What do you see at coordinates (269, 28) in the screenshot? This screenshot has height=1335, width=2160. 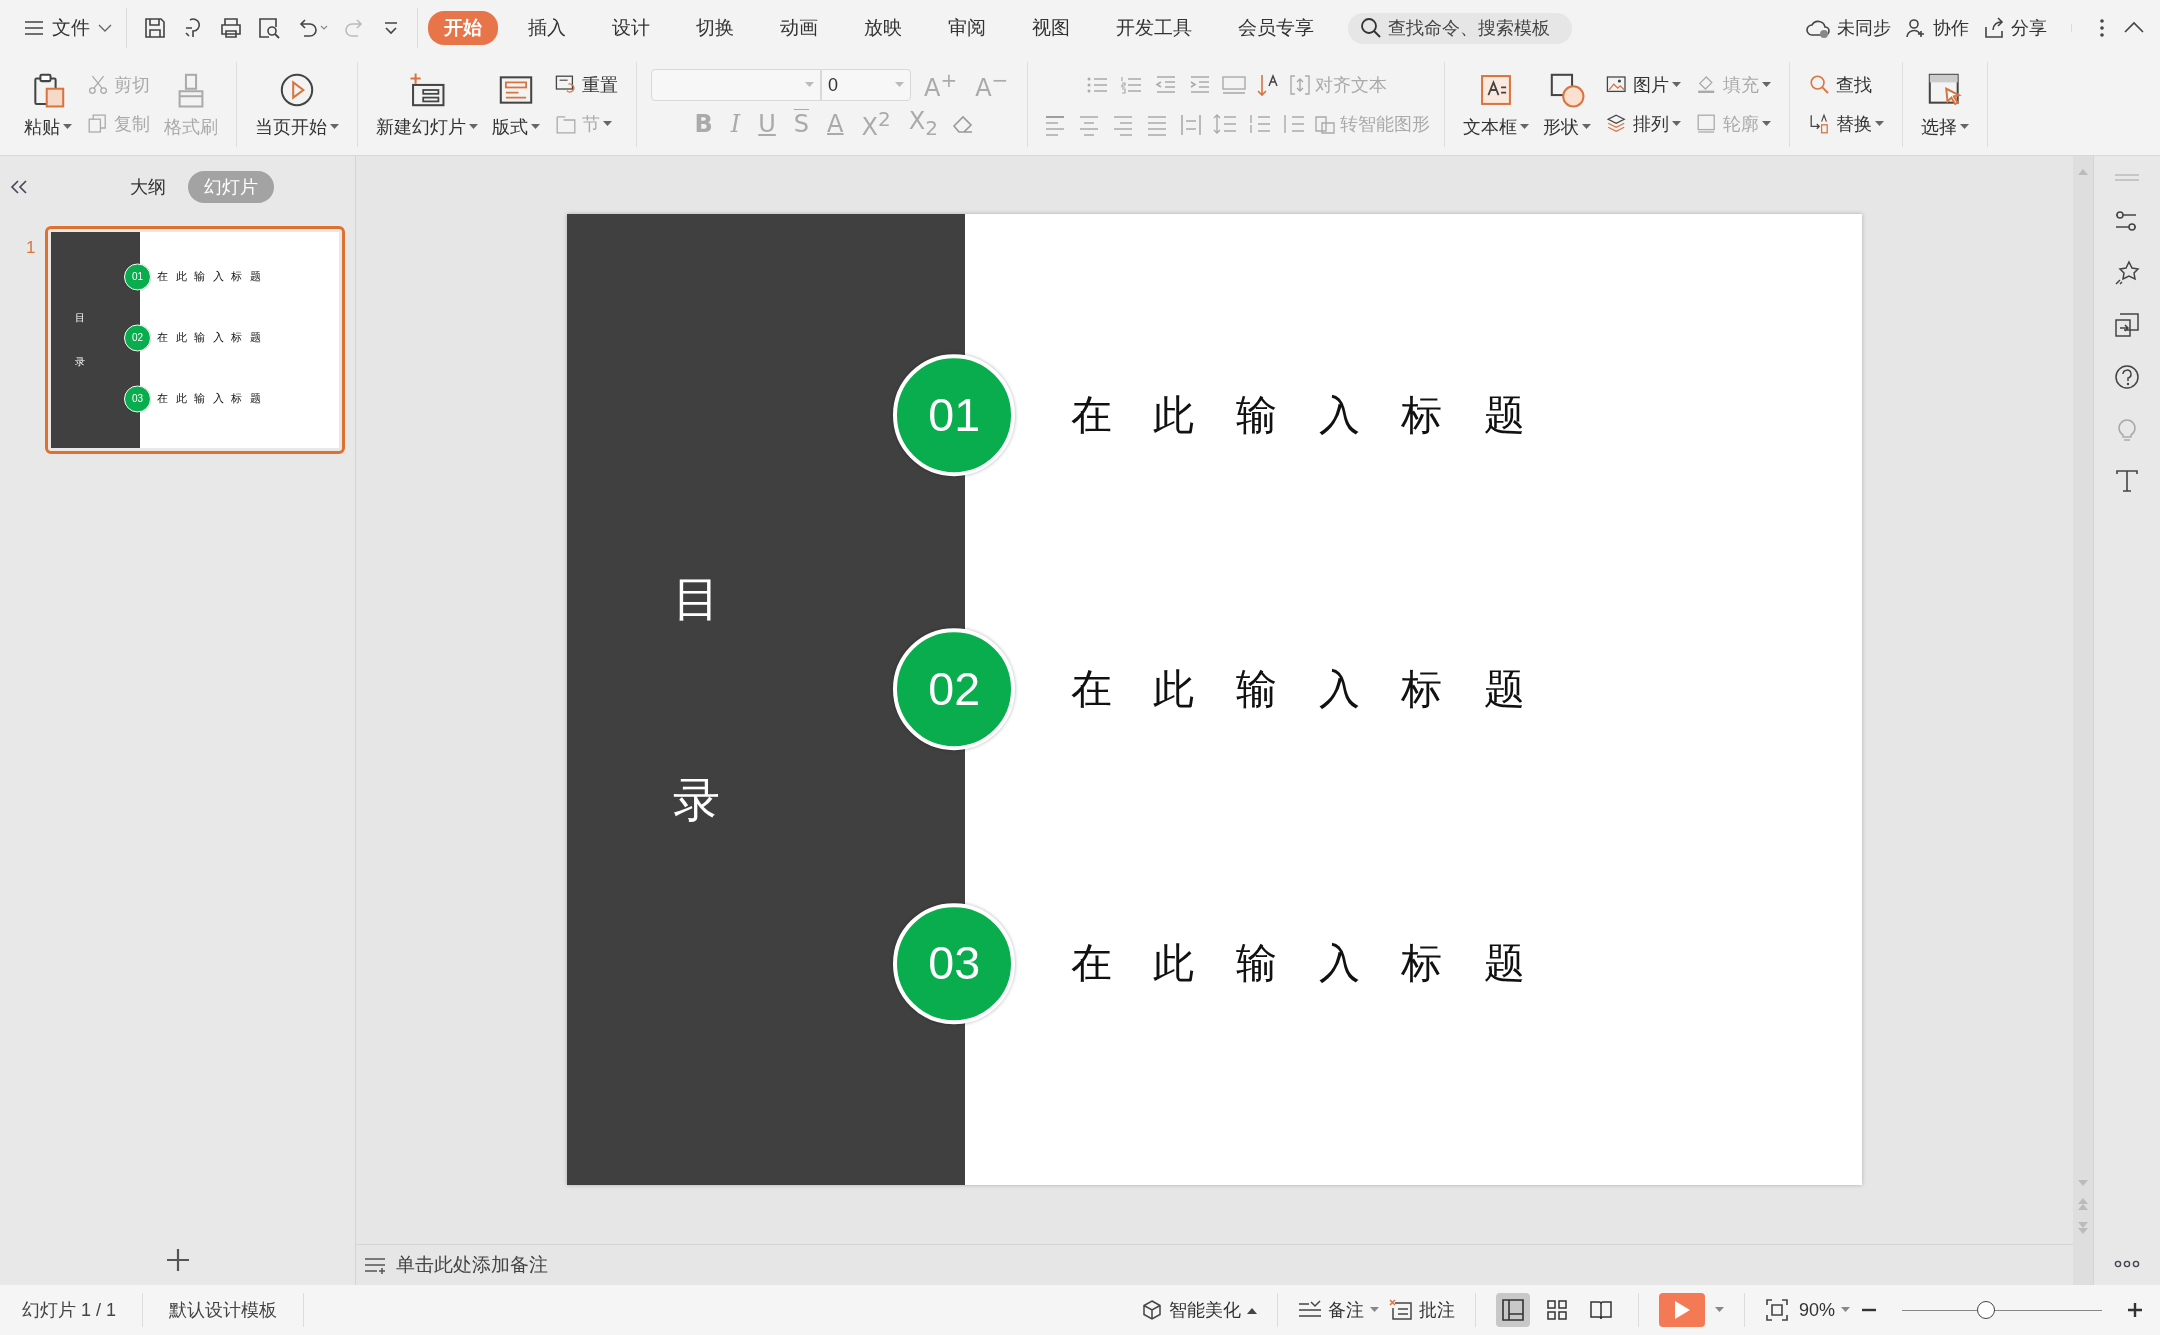 I see `print-preview-icon` at bounding box center [269, 28].